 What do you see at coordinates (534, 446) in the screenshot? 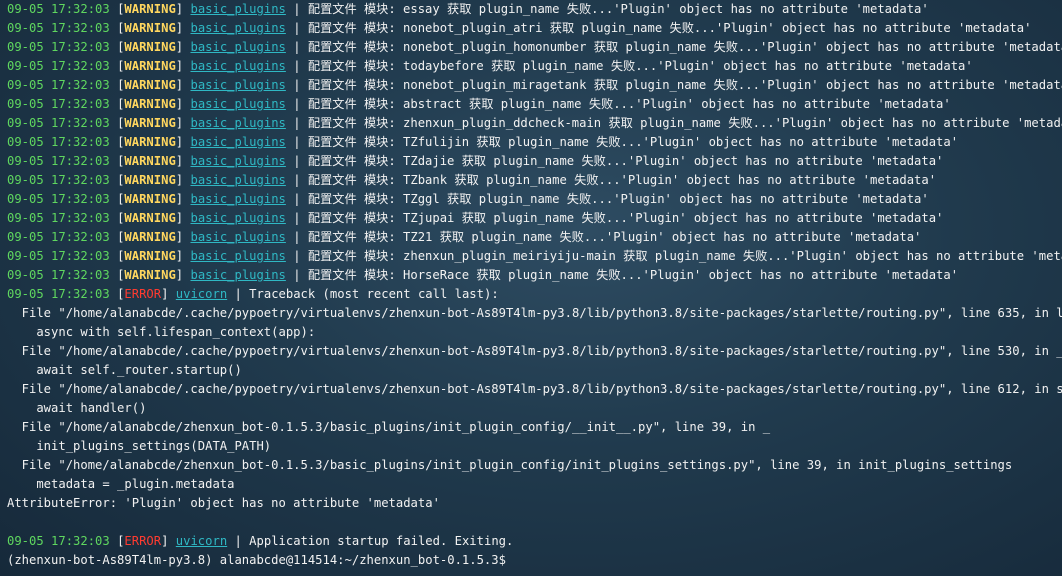
I see `traceback-line: init_plugins_settings(DATA_PATH)` at bounding box center [534, 446].